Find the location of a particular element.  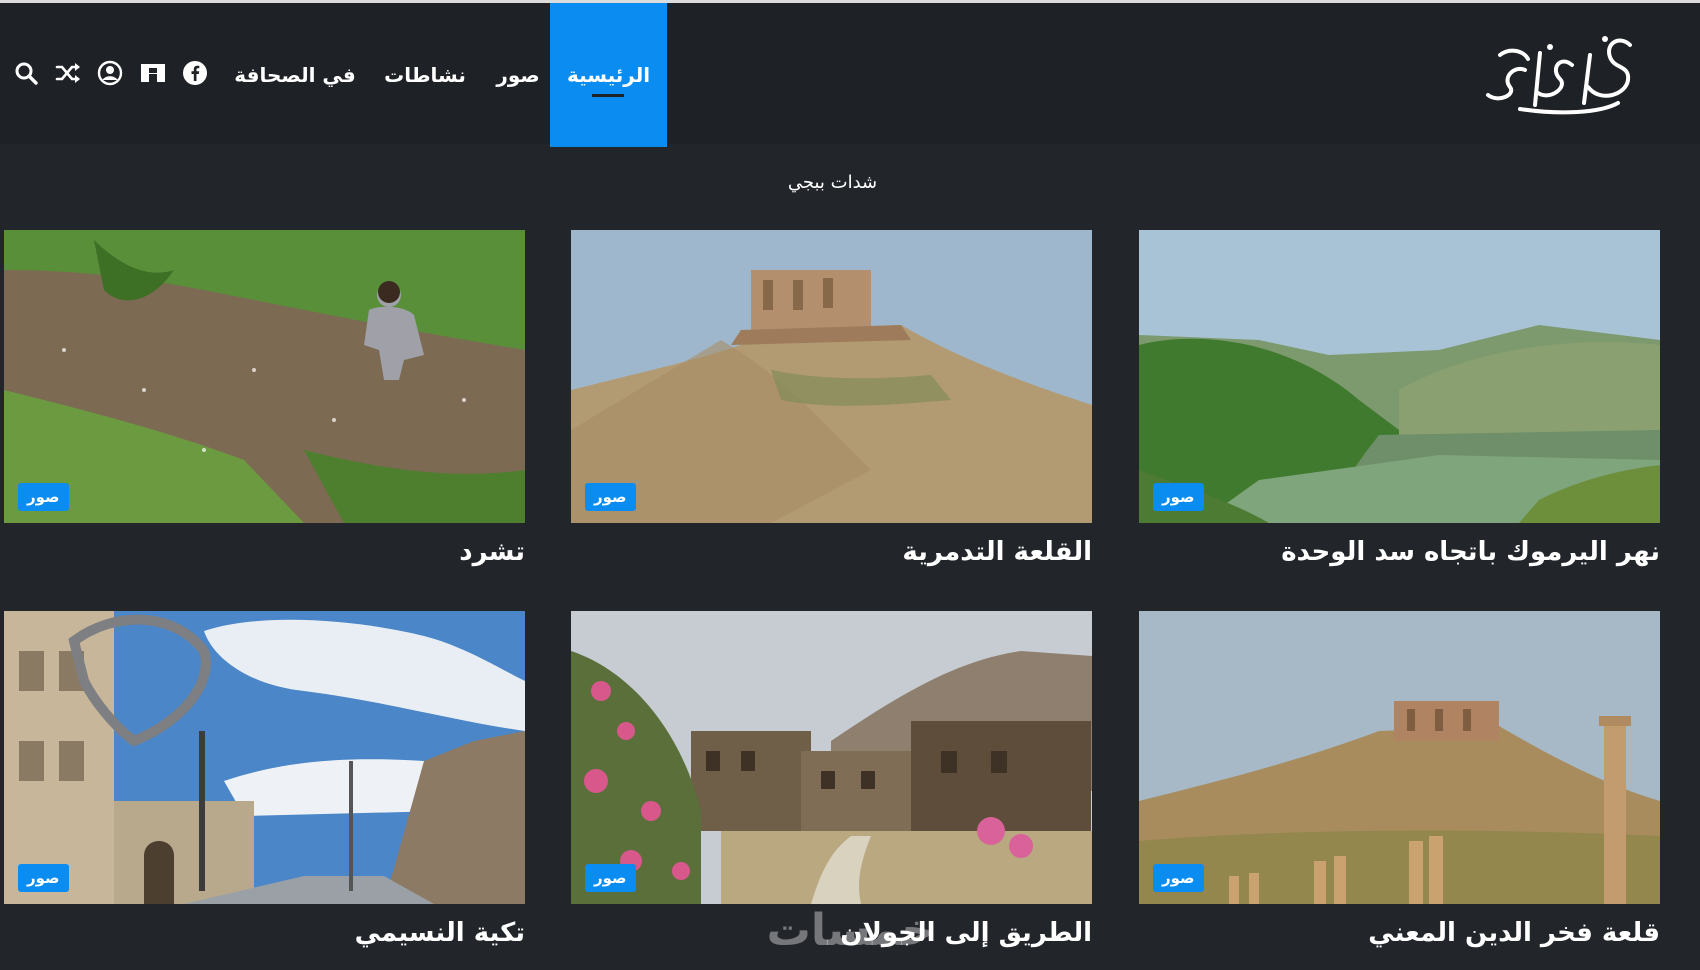

nav-photos: صور is located at coordinates (518, 75).